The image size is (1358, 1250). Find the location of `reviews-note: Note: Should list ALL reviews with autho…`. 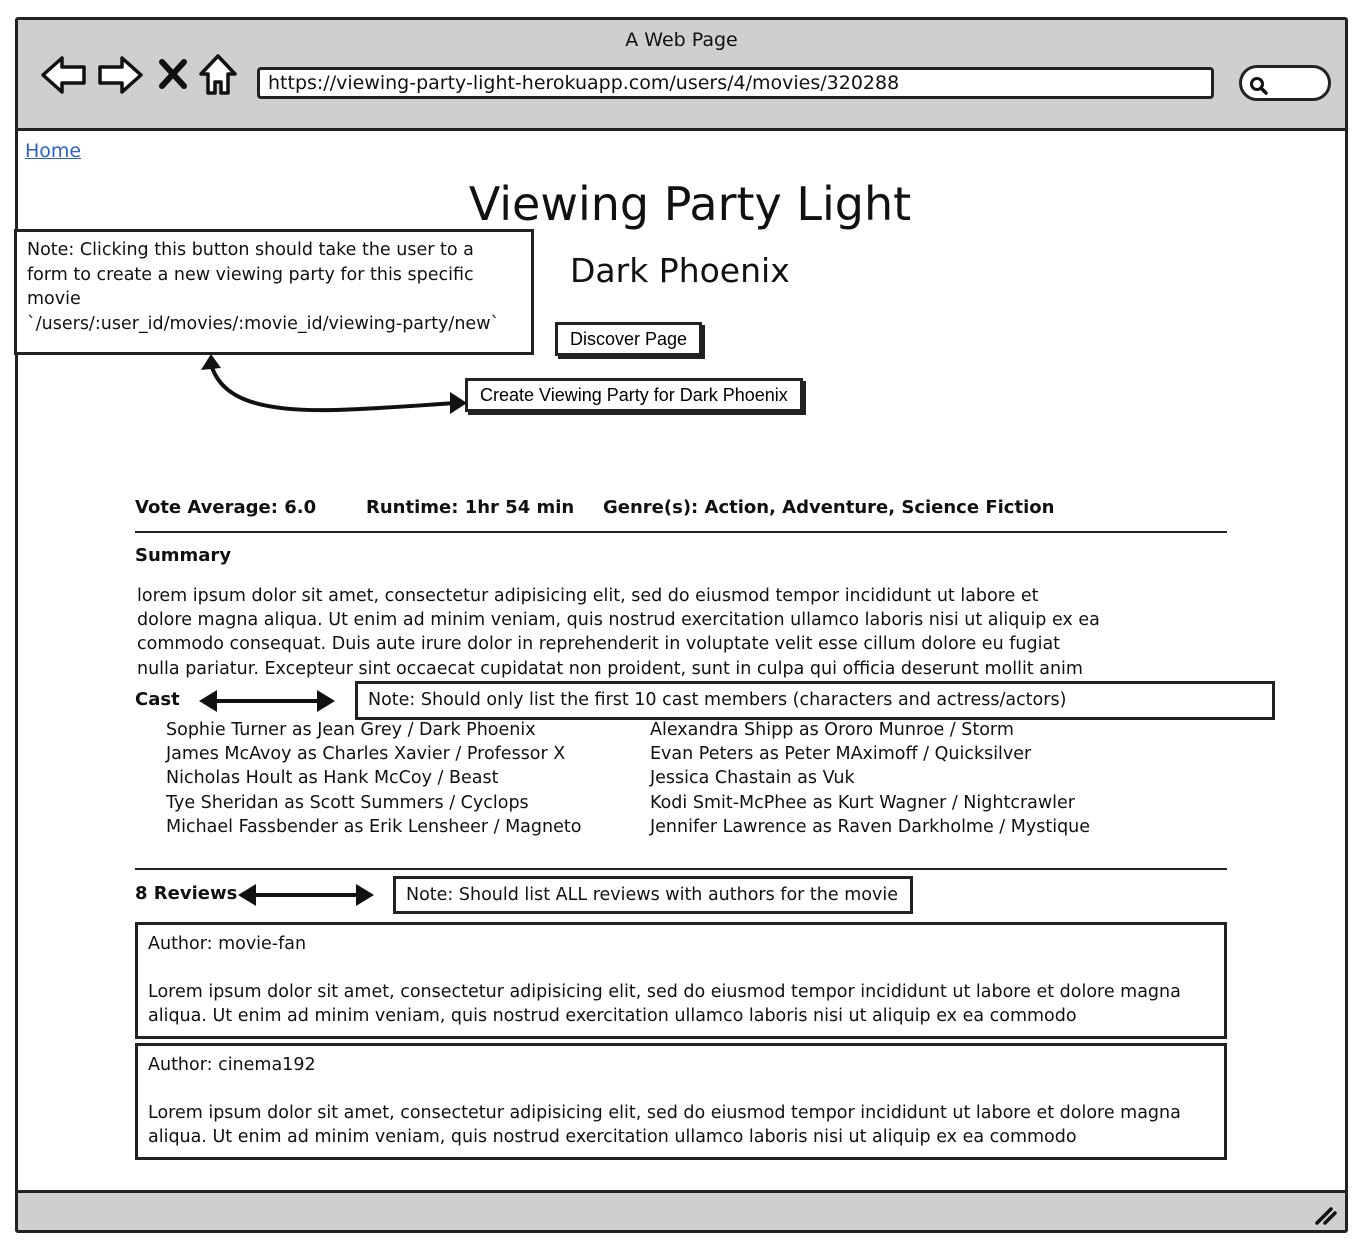

reviews-note: Note: Should list ALL reviews with autho… is located at coordinates (653, 895).